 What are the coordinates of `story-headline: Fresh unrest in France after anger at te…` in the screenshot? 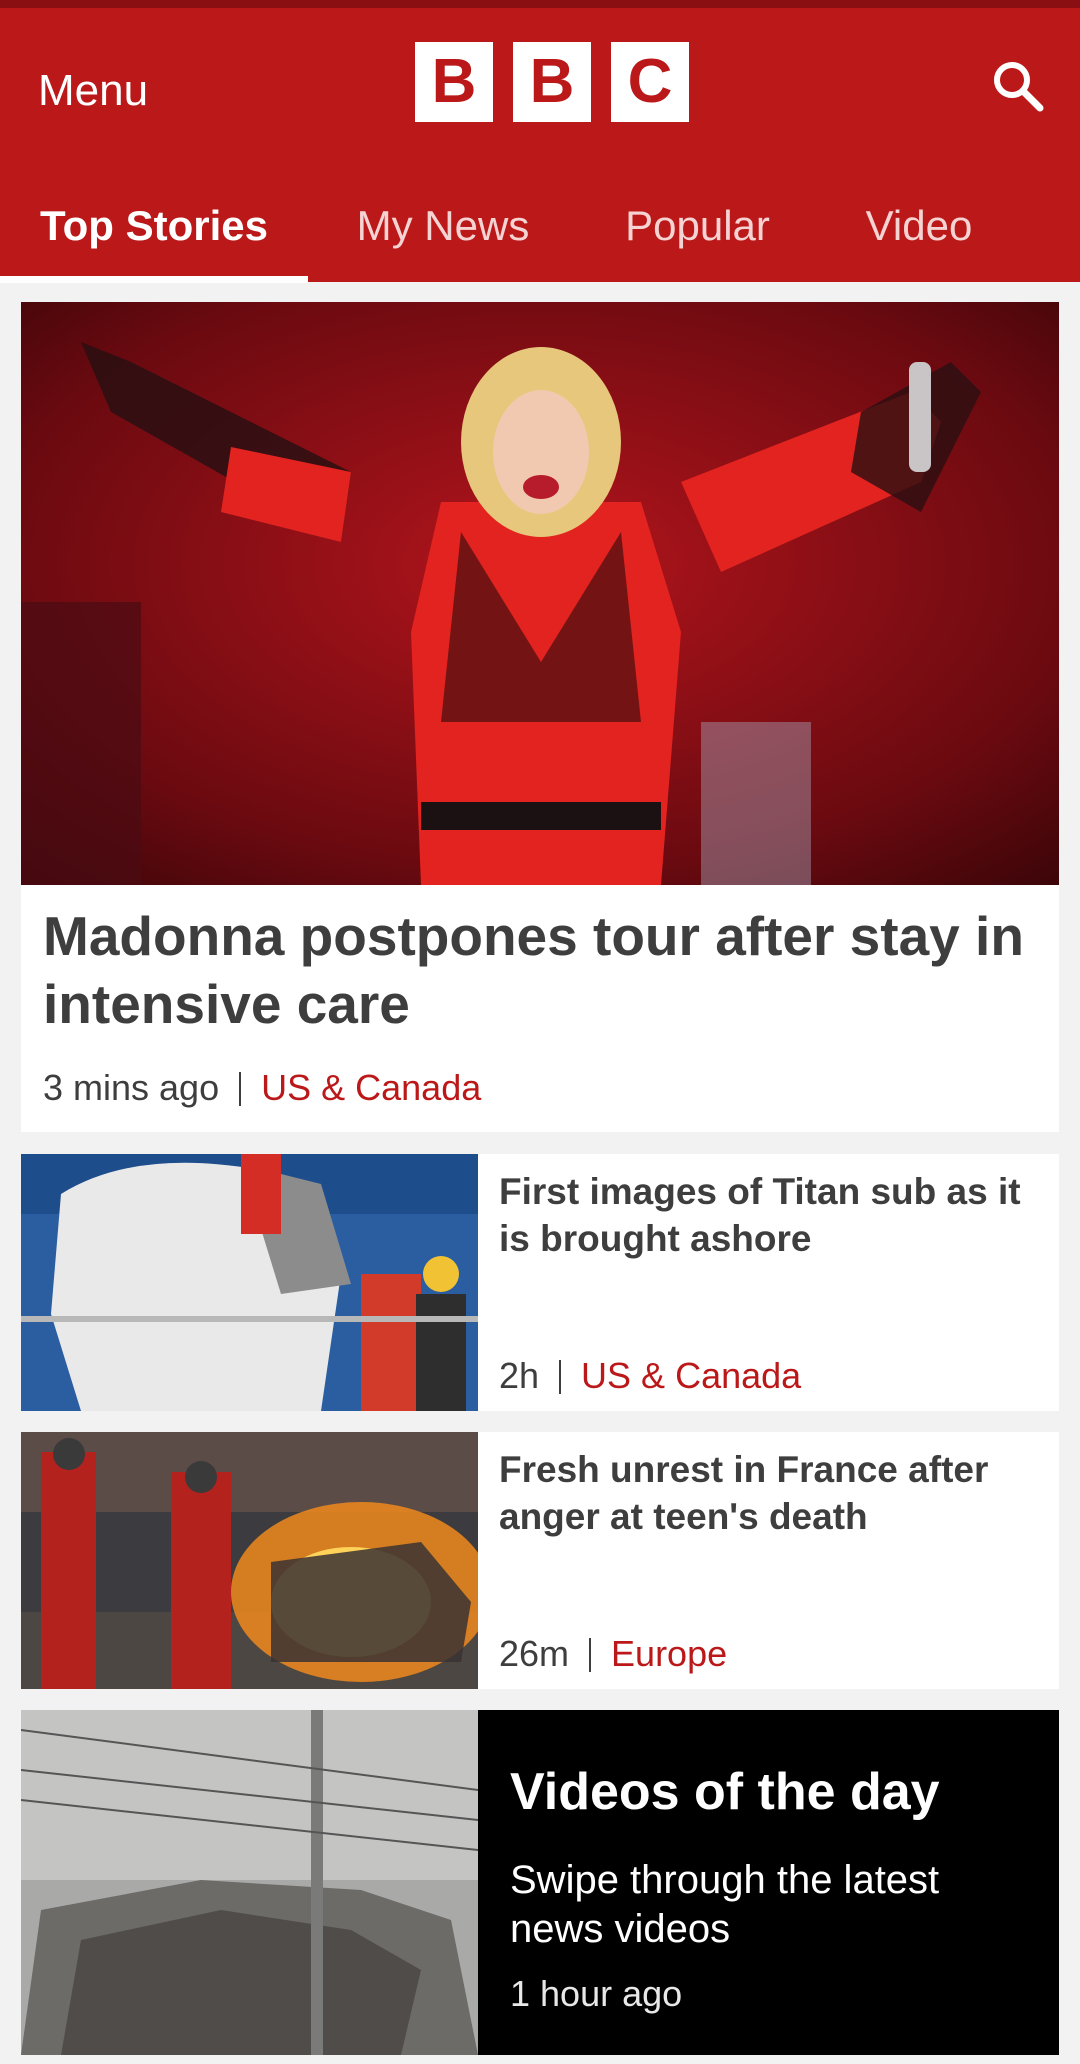 It's located at (744, 1493).